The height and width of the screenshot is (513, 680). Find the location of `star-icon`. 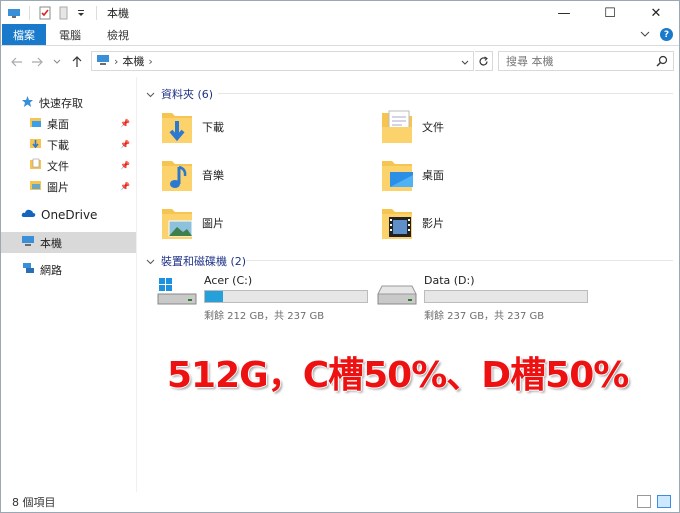

star-icon is located at coordinates (27, 103).